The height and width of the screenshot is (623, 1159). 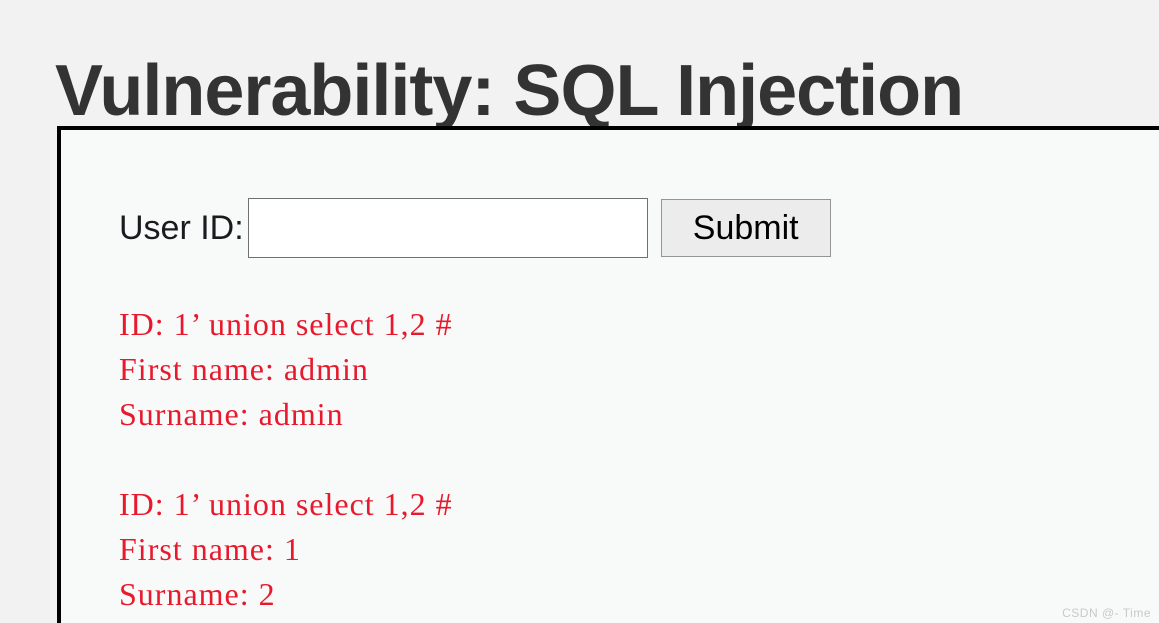 I want to click on page-title: Vulnerability: SQL Injection, so click(x=509, y=91).